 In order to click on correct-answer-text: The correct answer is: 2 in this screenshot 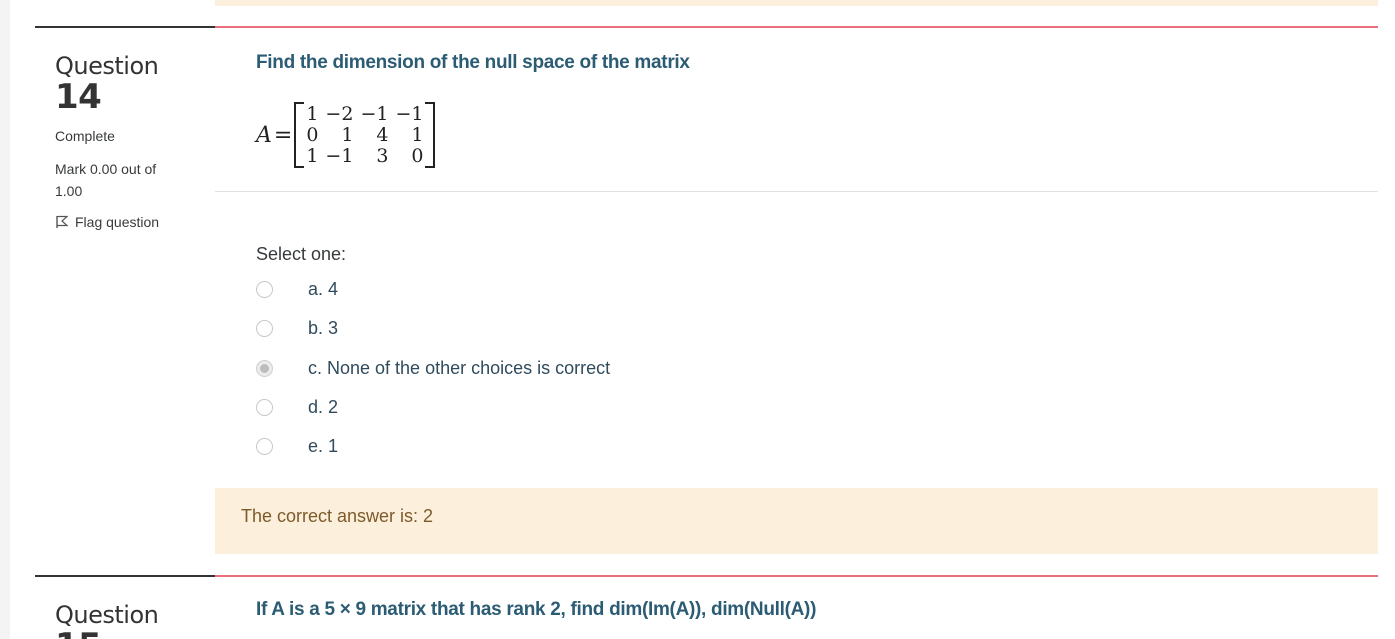, I will do `click(337, 516)`.